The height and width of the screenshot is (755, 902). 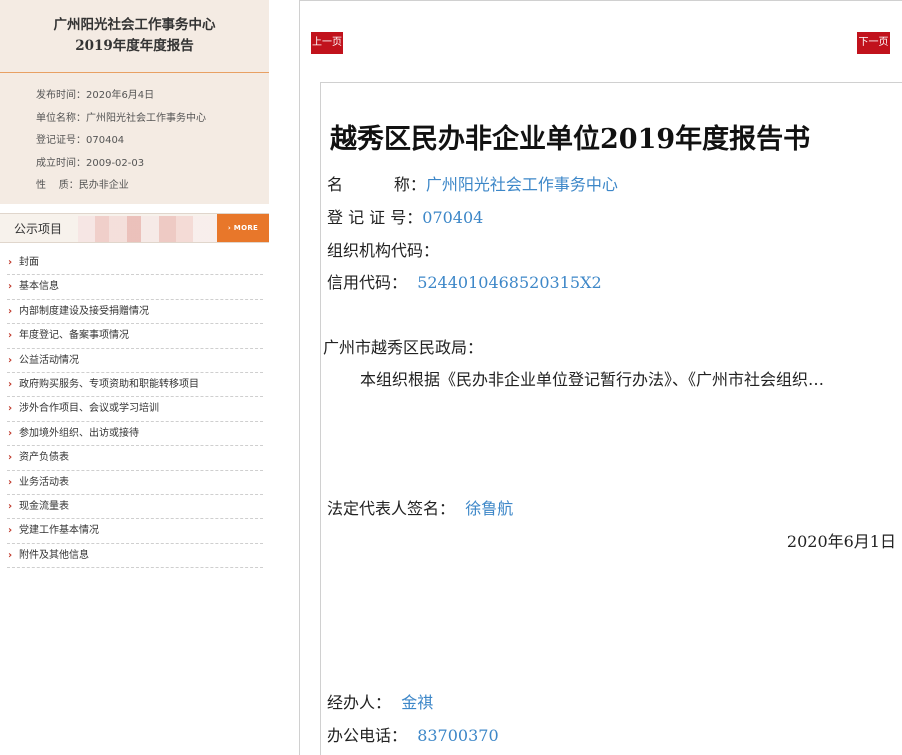 I want to click on pixelated-banner, so click(x=148, y=229).